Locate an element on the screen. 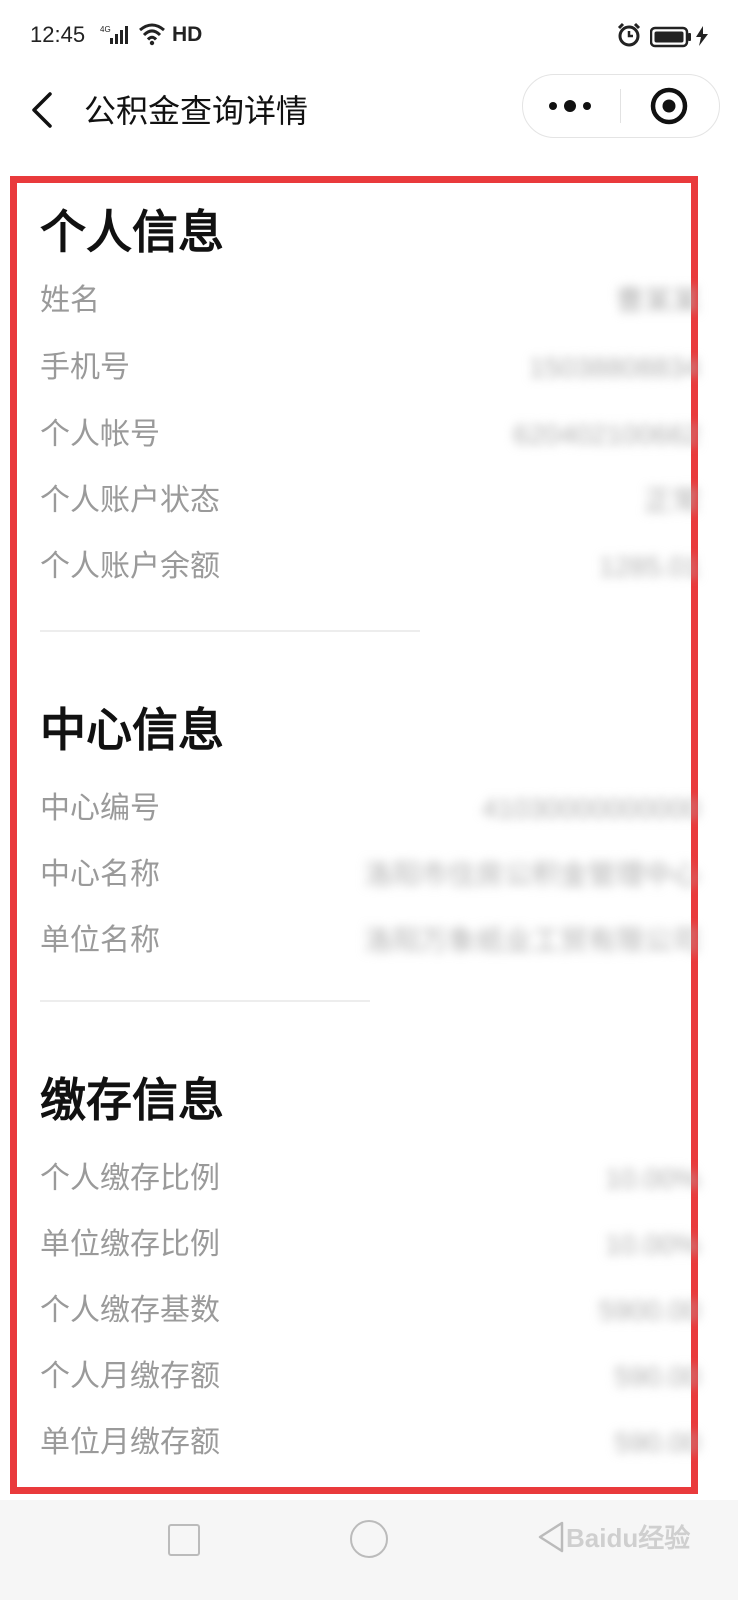  row-label: 单位缴存比例 is located at coordinates (130, 1244).